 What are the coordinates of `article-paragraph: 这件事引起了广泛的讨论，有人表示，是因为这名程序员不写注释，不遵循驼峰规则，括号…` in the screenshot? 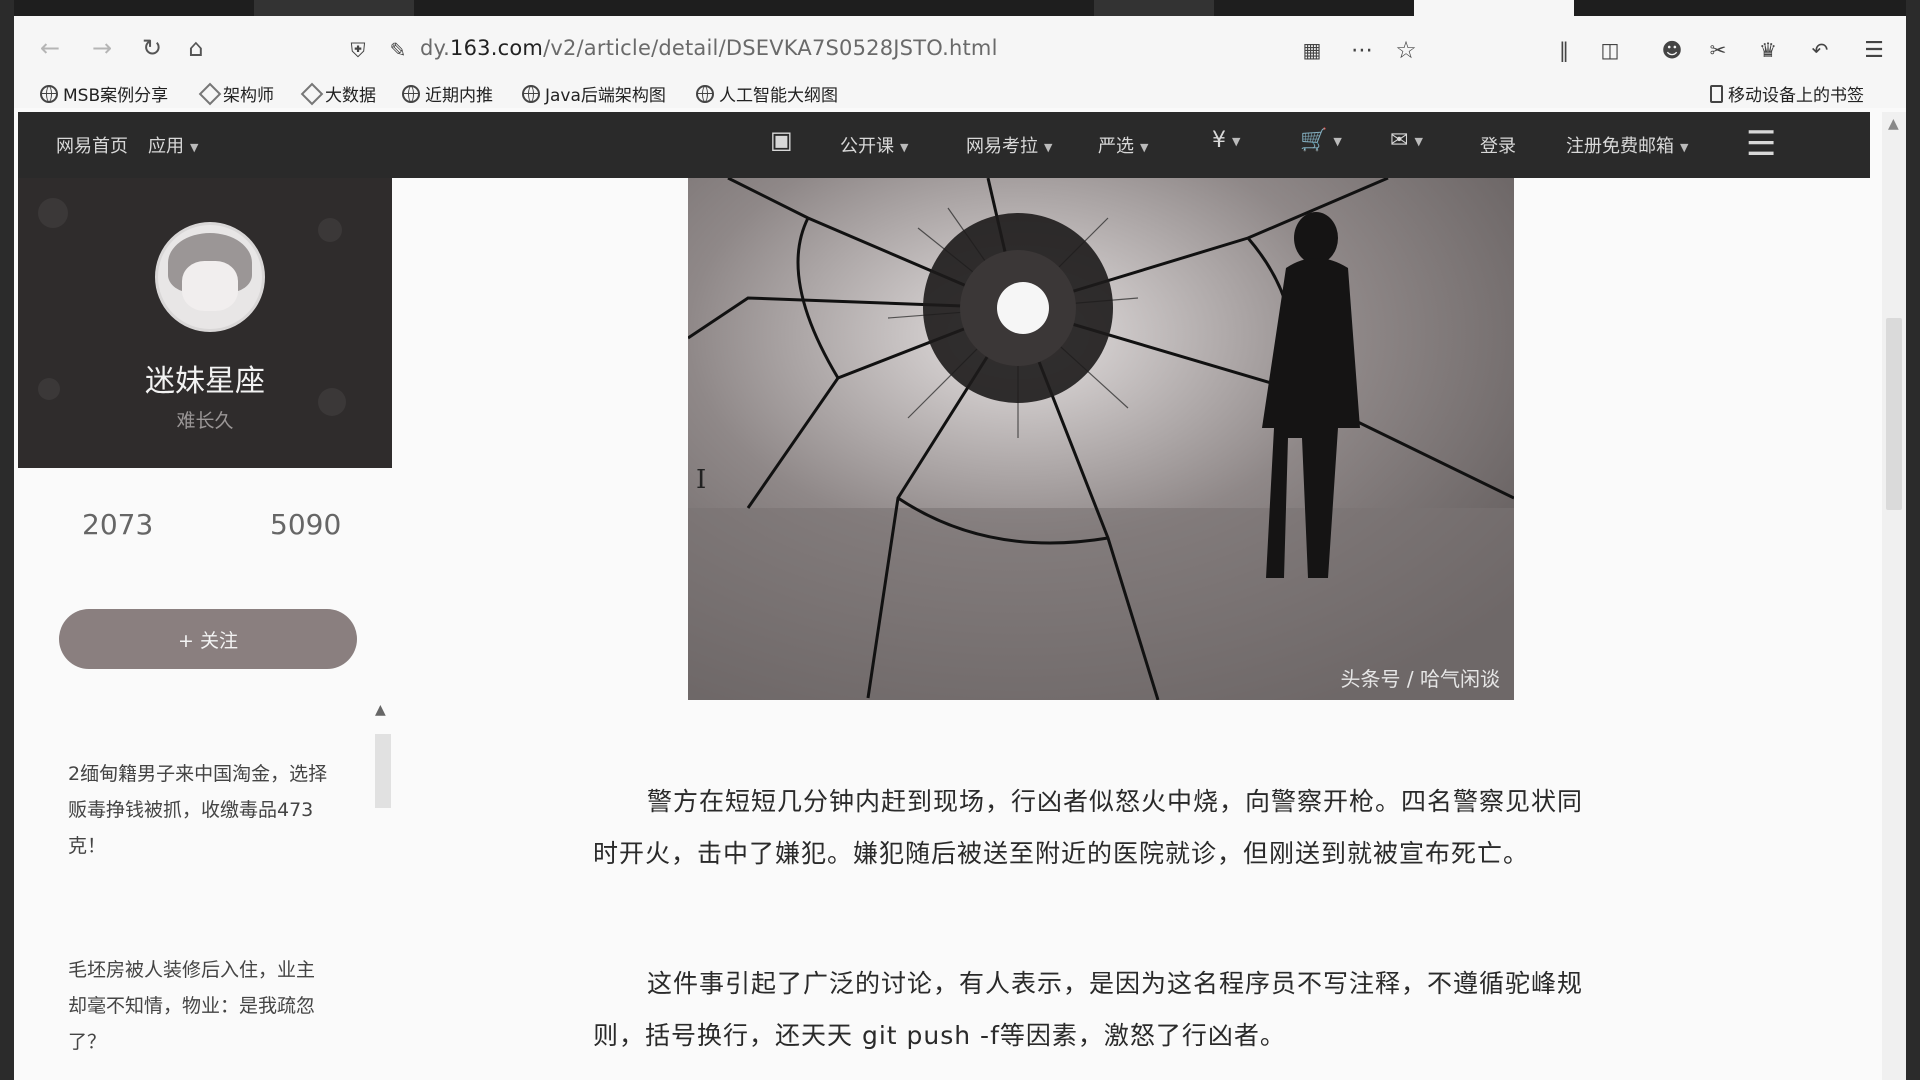 It's located at (1088, 1009).